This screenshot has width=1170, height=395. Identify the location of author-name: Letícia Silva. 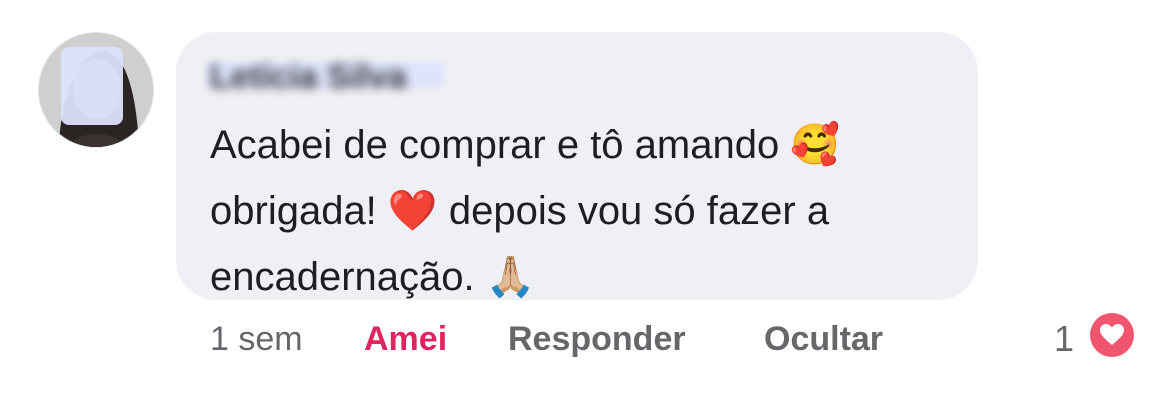
(308, 77).